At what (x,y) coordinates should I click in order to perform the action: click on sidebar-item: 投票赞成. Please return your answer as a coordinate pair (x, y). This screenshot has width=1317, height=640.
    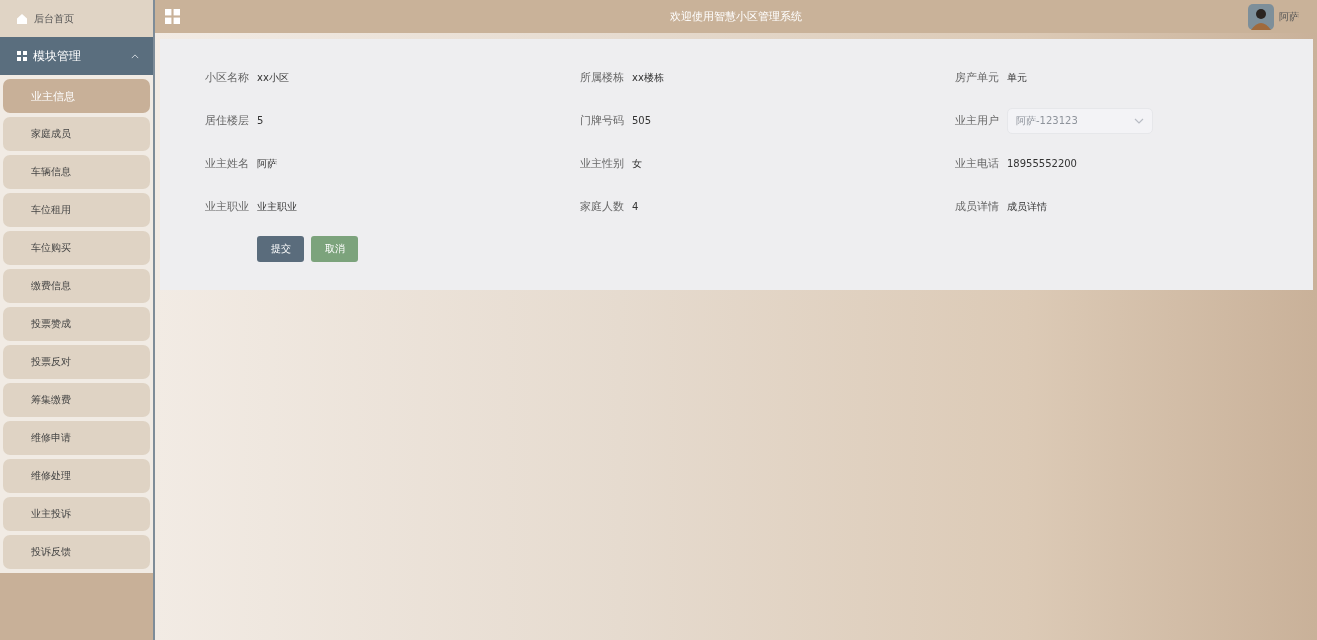
    Looking at the image, I should click on (76, 324).